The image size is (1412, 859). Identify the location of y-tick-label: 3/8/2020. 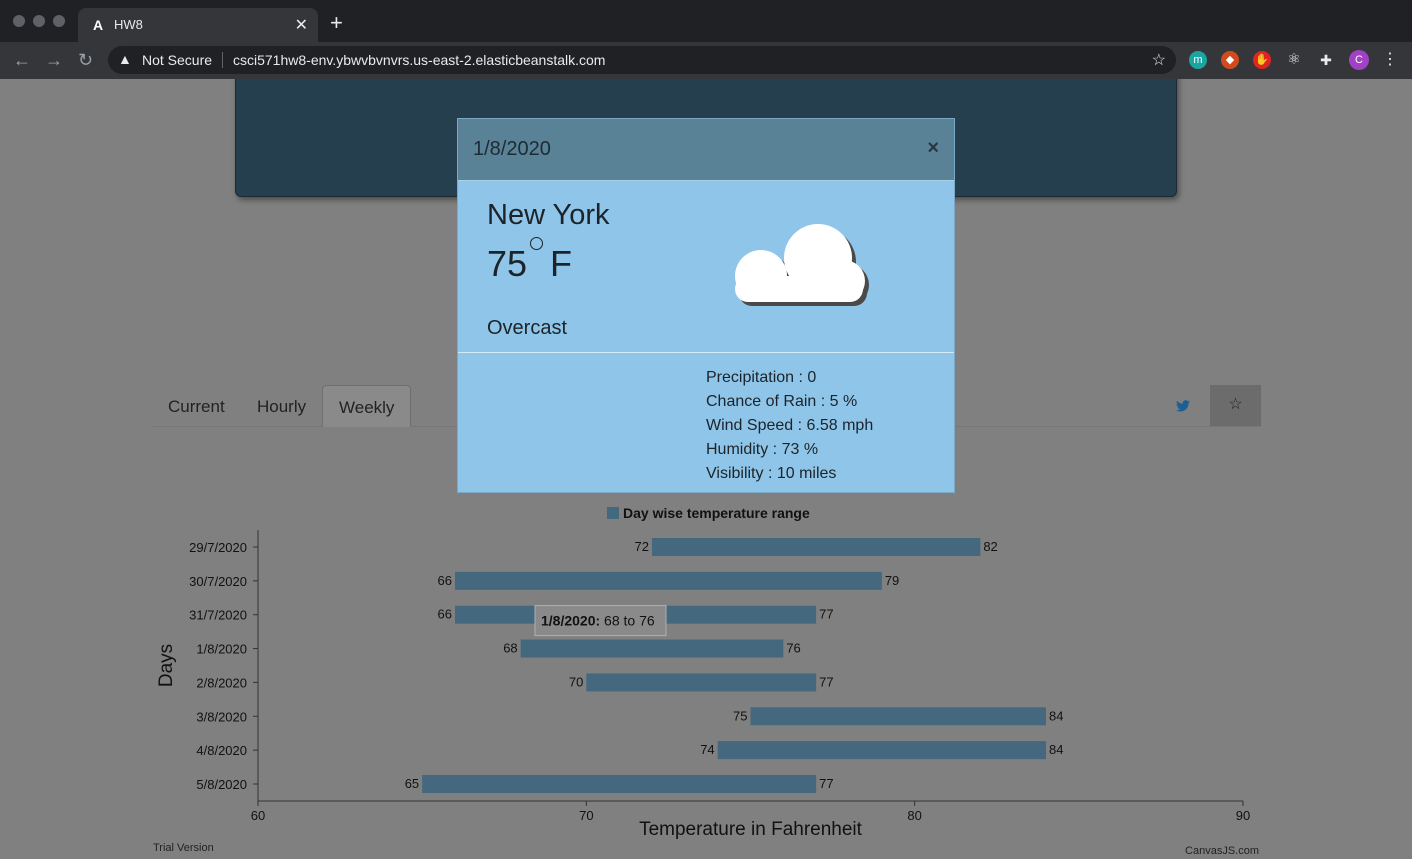
(221, 716).